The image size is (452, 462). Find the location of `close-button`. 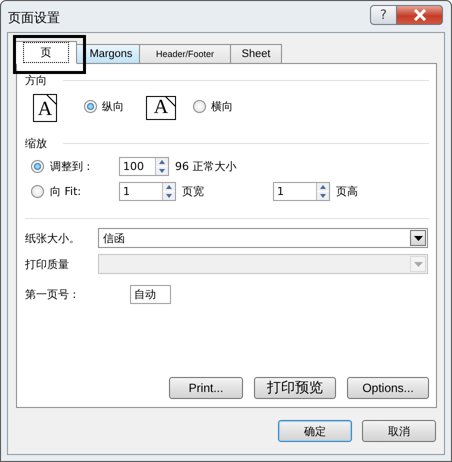

close-button is located at coordinates (420, 15).